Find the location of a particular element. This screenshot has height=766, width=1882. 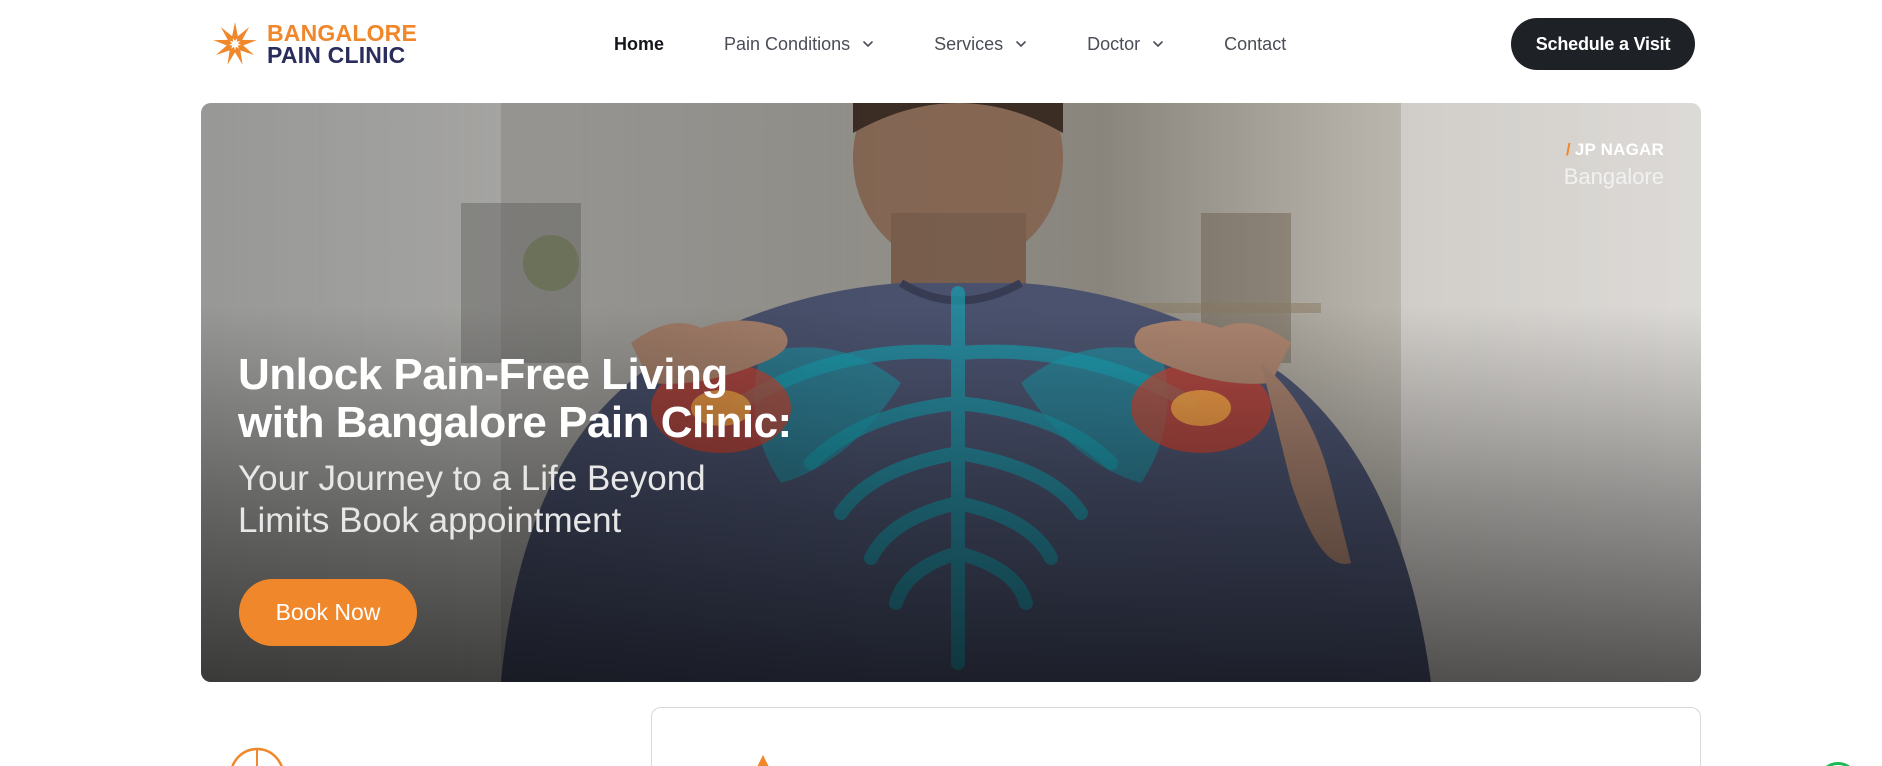

hero-subtitle-line1: Your Journey to a Life Beyond is located at coordinates (472, 478).